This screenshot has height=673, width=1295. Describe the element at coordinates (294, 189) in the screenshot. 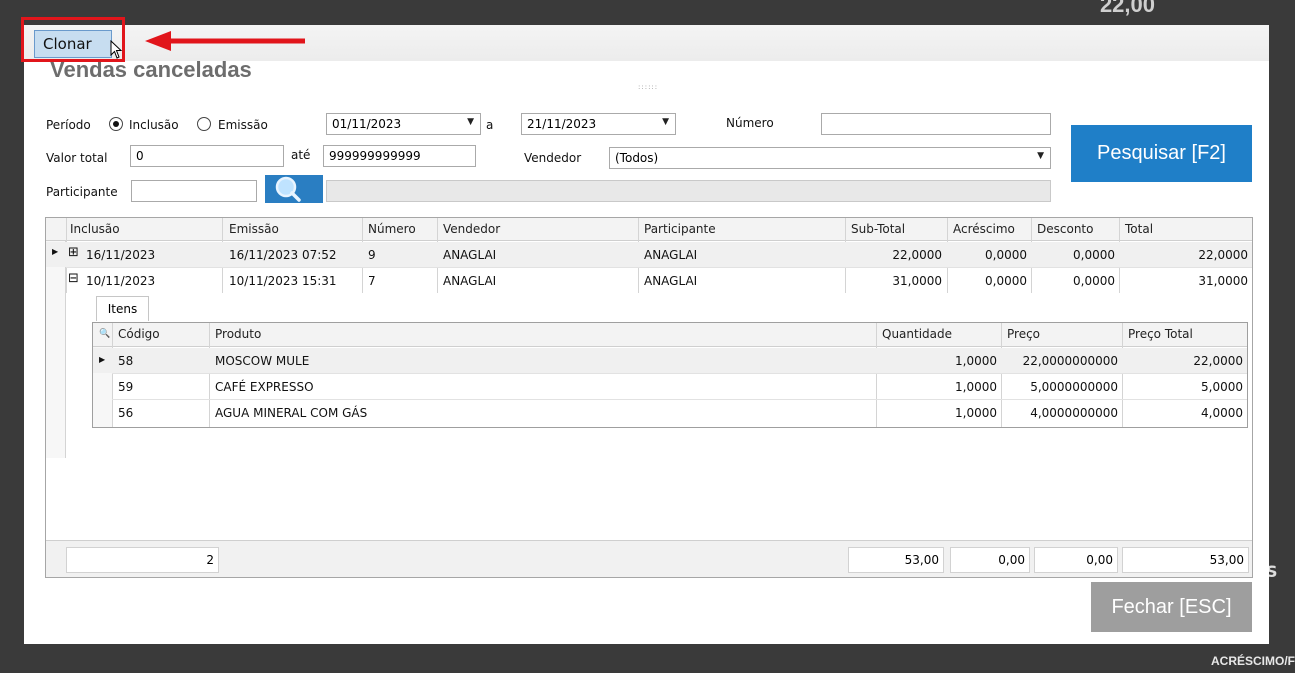

I see `participant-search-button` at that location.